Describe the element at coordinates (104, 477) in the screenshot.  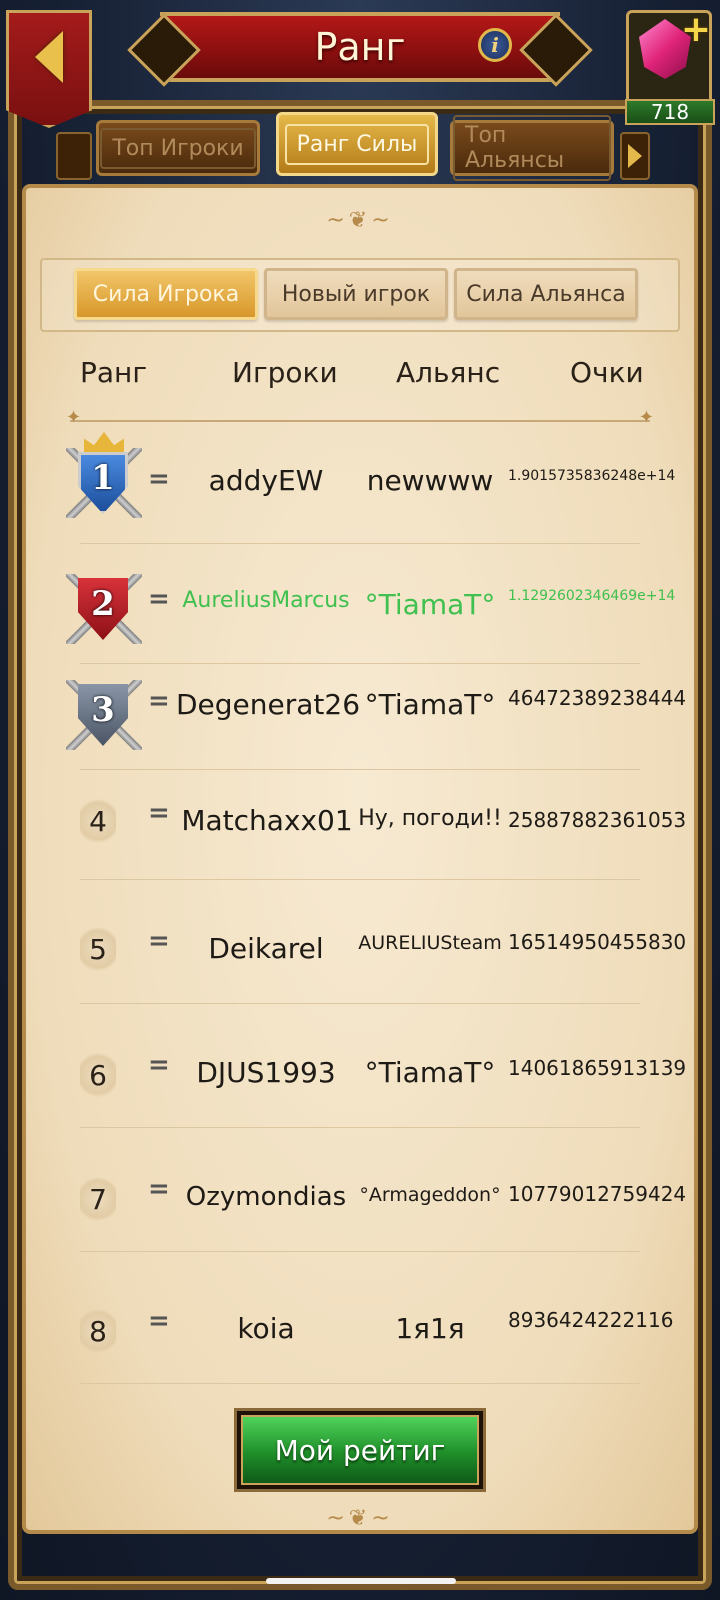
I see `rank-1-badge: 1` at that location.